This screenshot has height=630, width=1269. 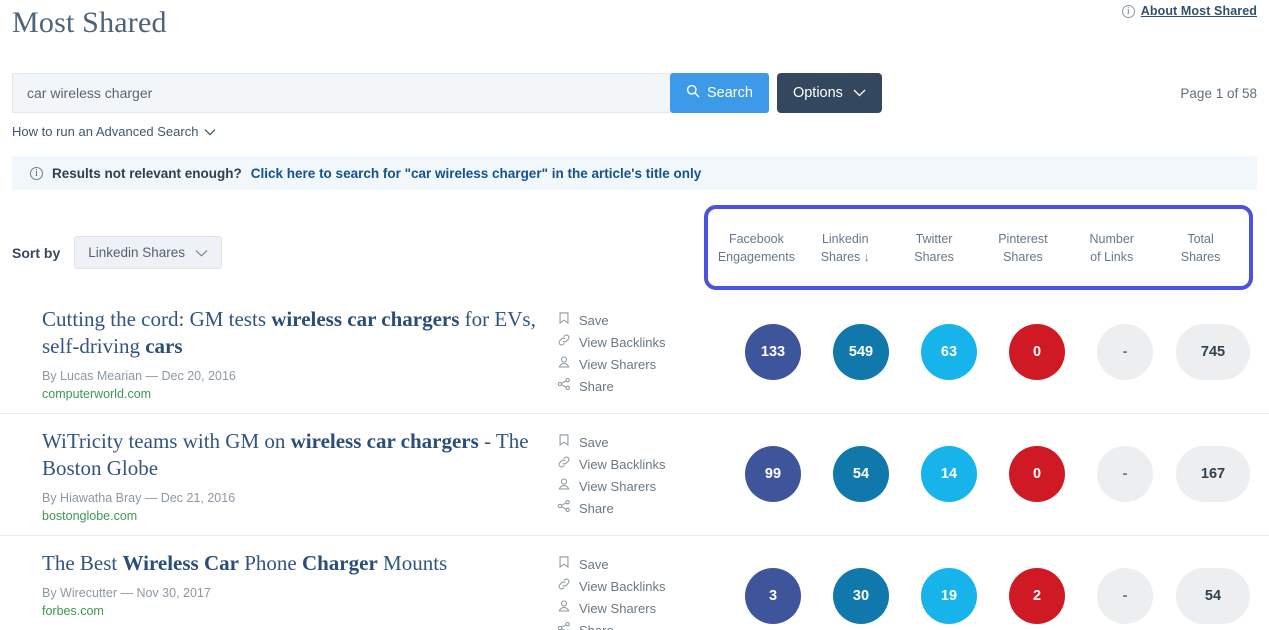 I want to click on result-title-text: WiTricity teams with GM on, so click(x=166, y=441).